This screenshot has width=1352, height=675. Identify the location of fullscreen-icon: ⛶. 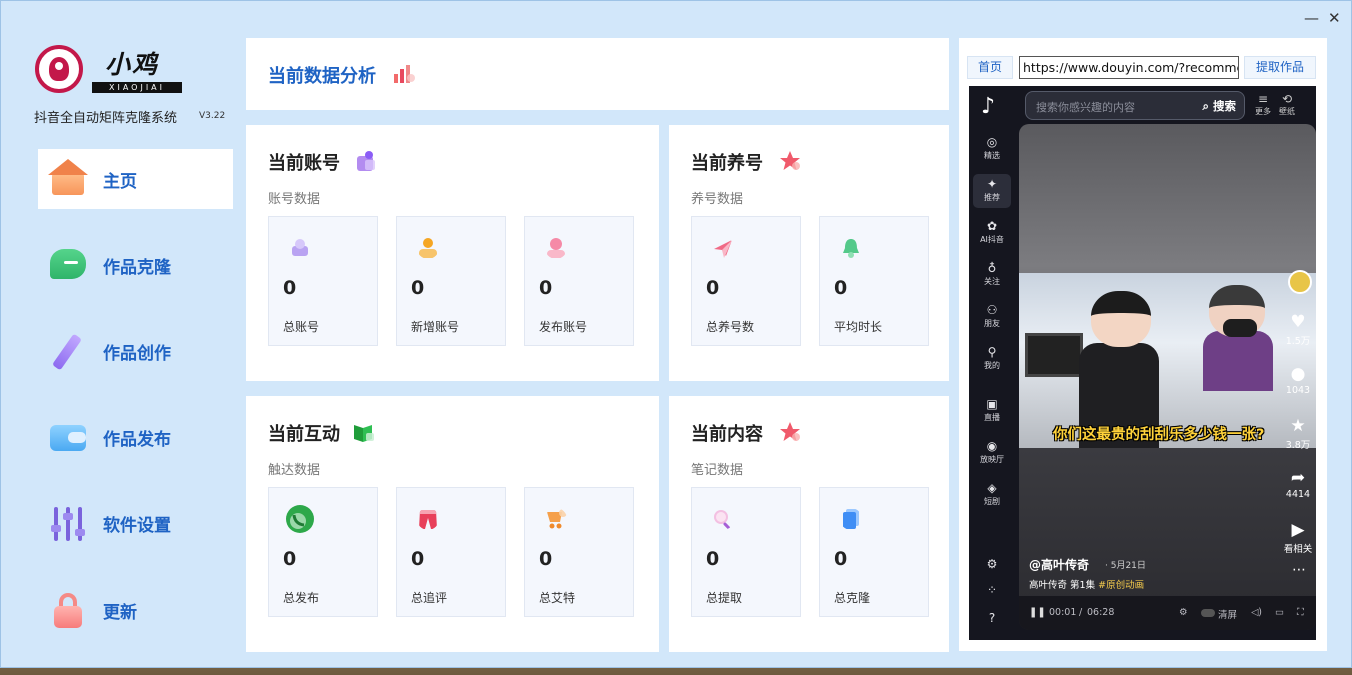
(1300, 612).